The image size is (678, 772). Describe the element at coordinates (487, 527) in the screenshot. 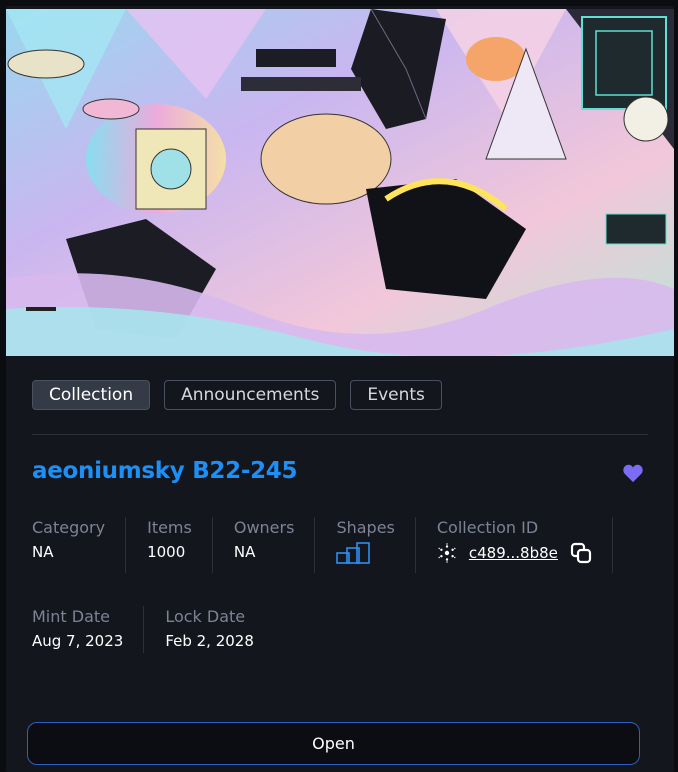

I see `stat-label: Collection ID` at that location.